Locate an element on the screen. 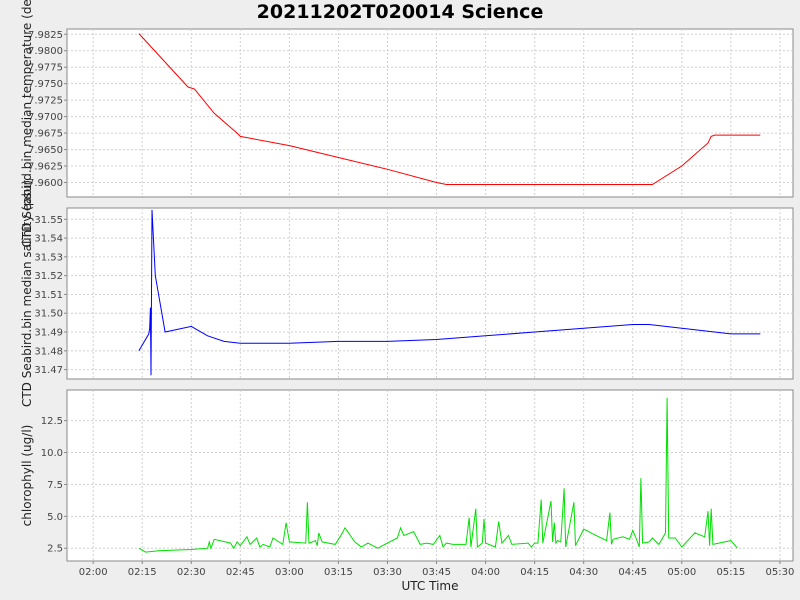 The height and width of the screenshot is (600, 800). x-tick-label: 04:00 is located at coordinates (485, 572).